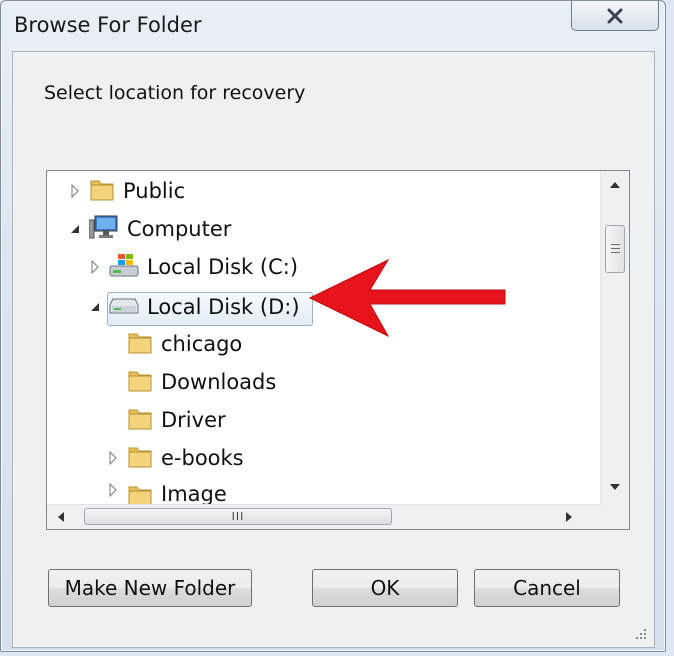 Image resolution: width=674 pixels, height=656 pixels. Describe the element at coordinates (124, 267) in the screenshot. I see `windows-drive-icon` at that location.